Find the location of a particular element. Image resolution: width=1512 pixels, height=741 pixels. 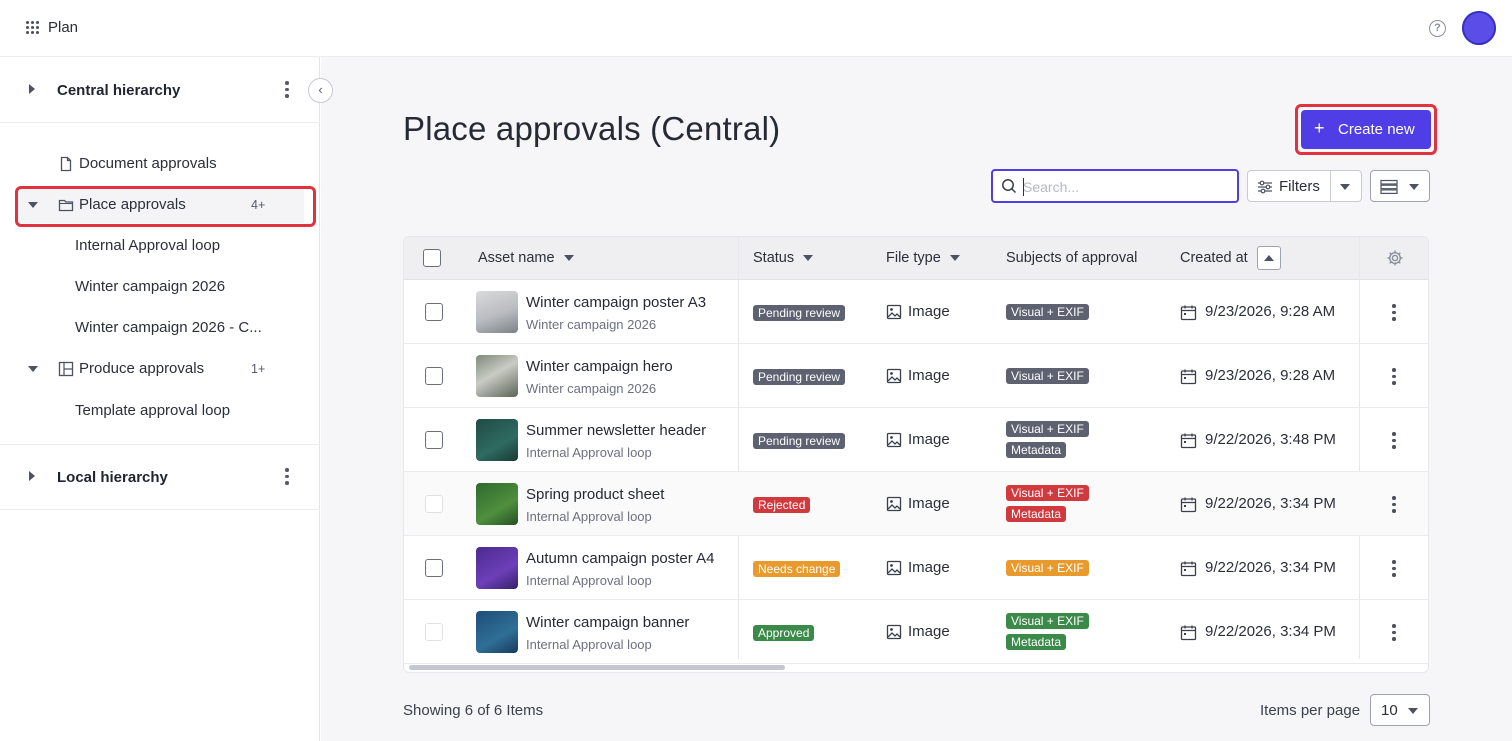

help-icon: ? is located at coordinates (1437, 28).